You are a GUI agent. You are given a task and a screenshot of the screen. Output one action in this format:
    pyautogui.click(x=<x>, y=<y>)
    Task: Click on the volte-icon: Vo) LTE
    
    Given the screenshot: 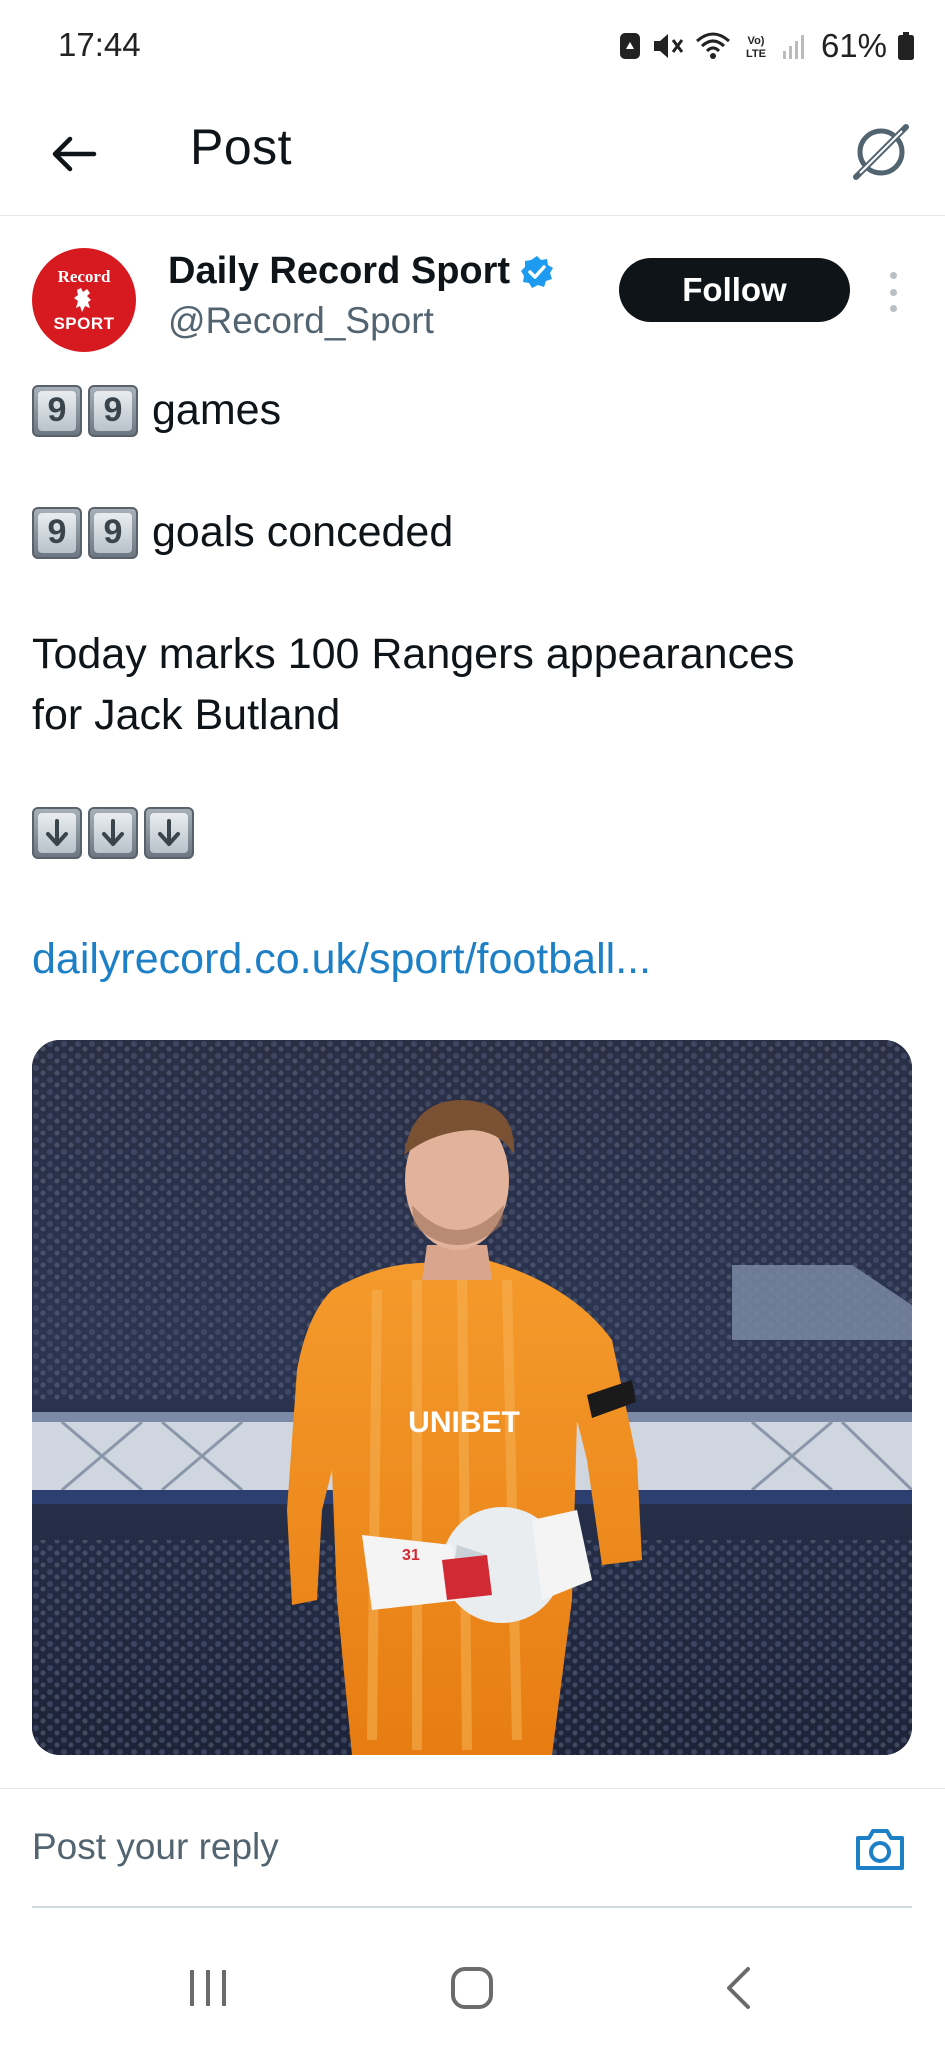 What is the action you would take?
    pyautogui.click(x=756, y=47)
    